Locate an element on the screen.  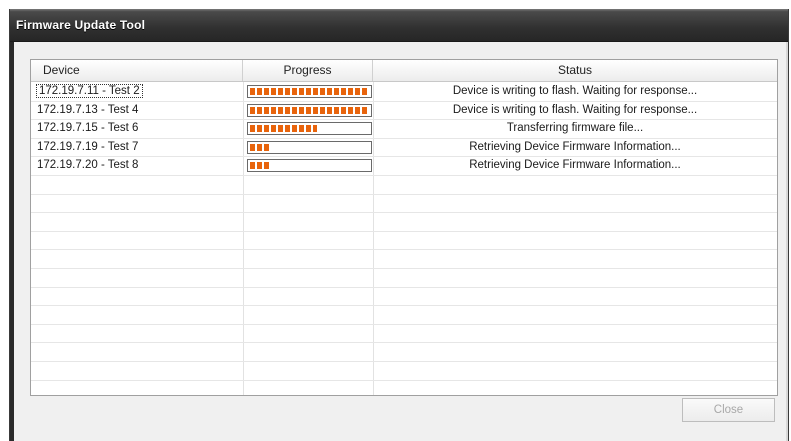
device-cell: 172.19.7.19 - Test 7 is located at coordinates (87, 147).